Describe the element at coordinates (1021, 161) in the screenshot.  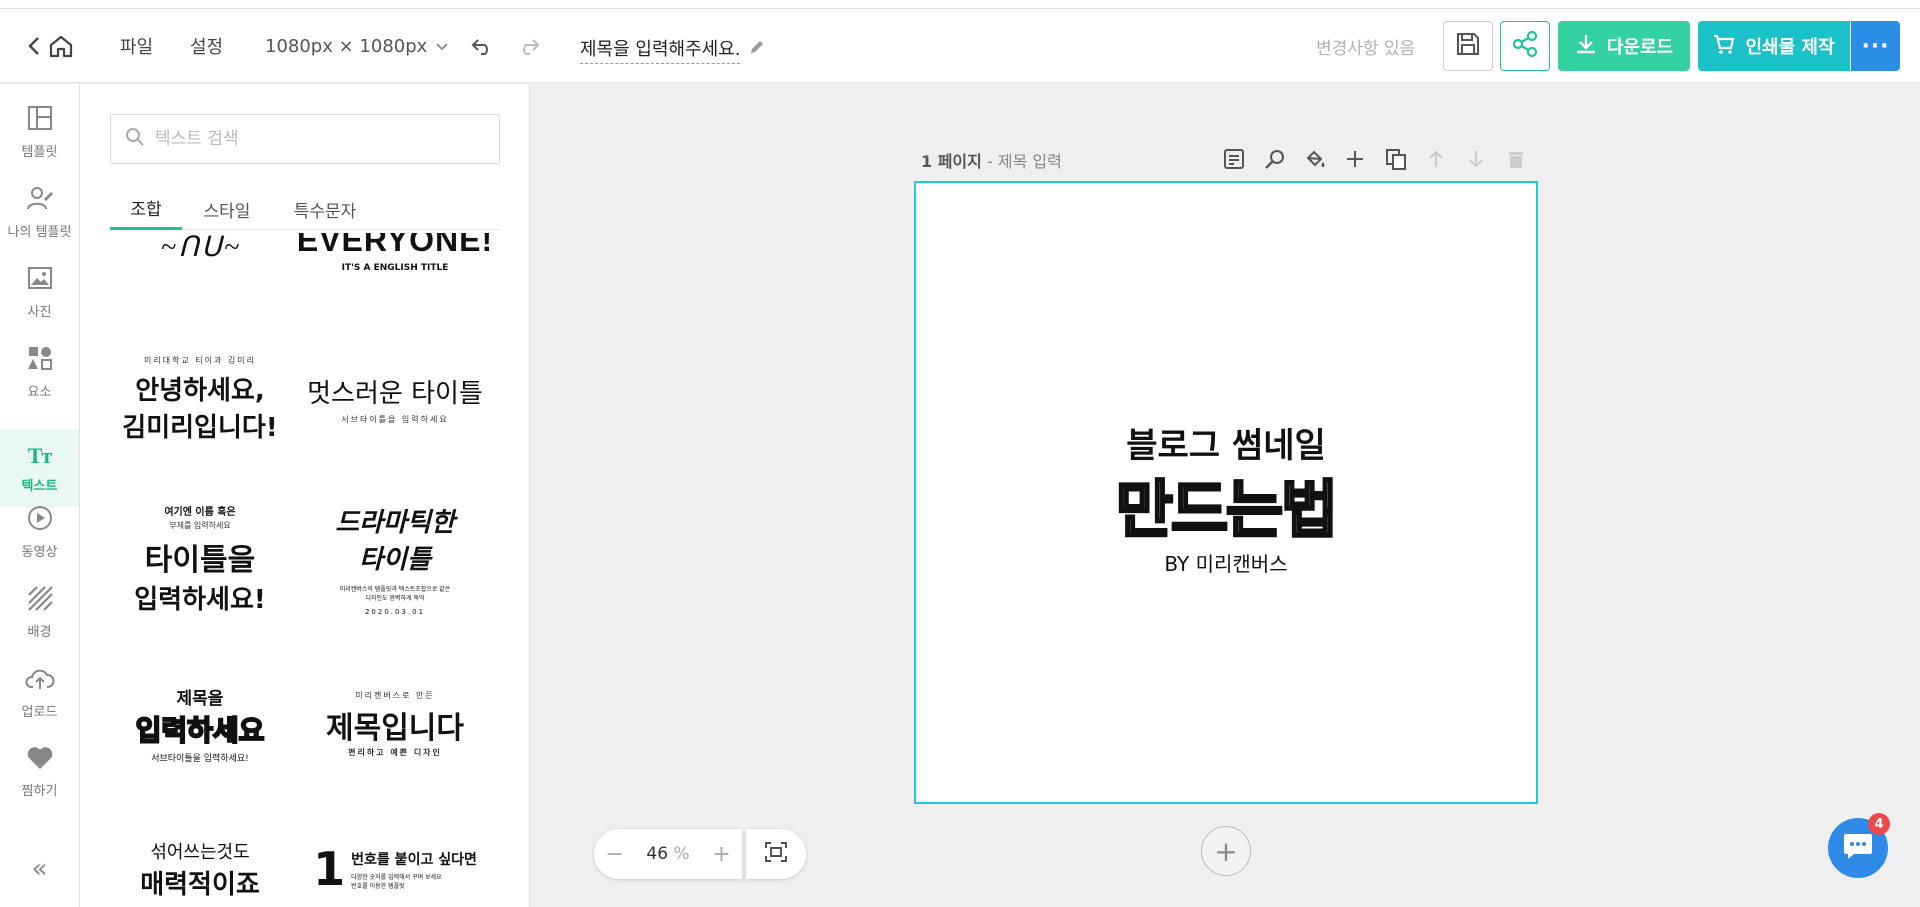
I see `page-title: - 제목 입력` at that location.